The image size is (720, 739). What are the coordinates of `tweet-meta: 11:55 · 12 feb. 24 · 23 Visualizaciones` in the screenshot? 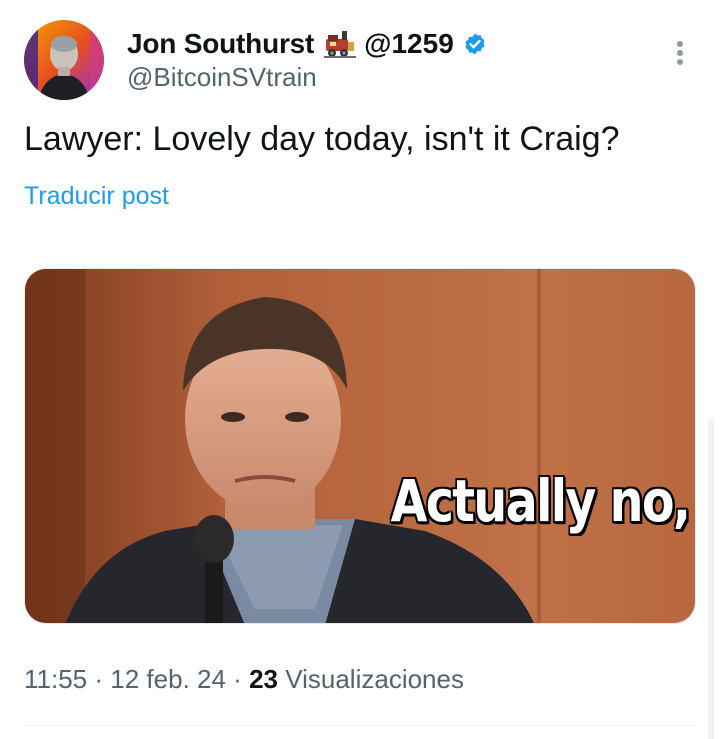 It's located at (244, 679).